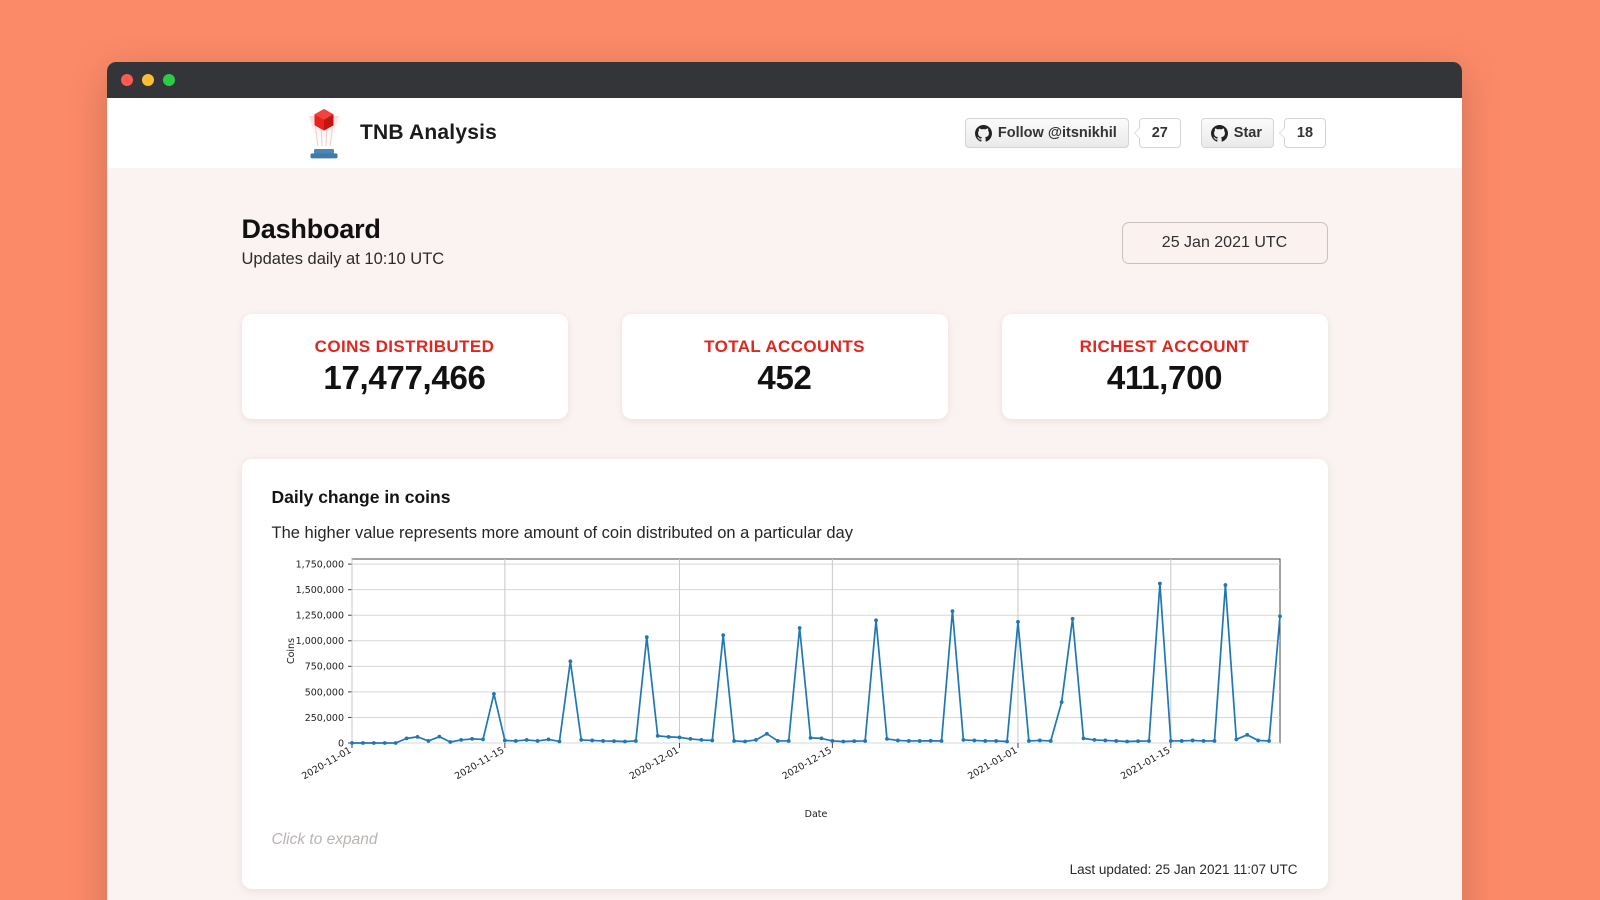 This screenshot has width=1600, height=900. What do you see at coordinates (311, 229) in the screenshot?
I see `page-title: Dashboard` at bounding box center [311, 229].